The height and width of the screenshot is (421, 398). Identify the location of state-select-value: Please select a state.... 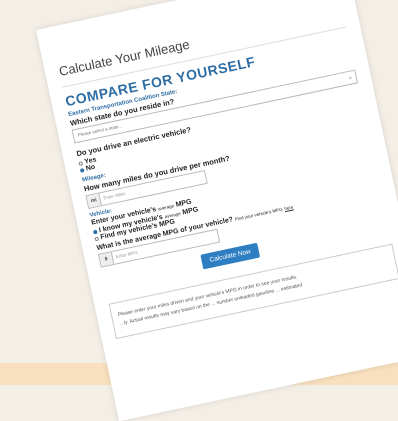
(100, 130).